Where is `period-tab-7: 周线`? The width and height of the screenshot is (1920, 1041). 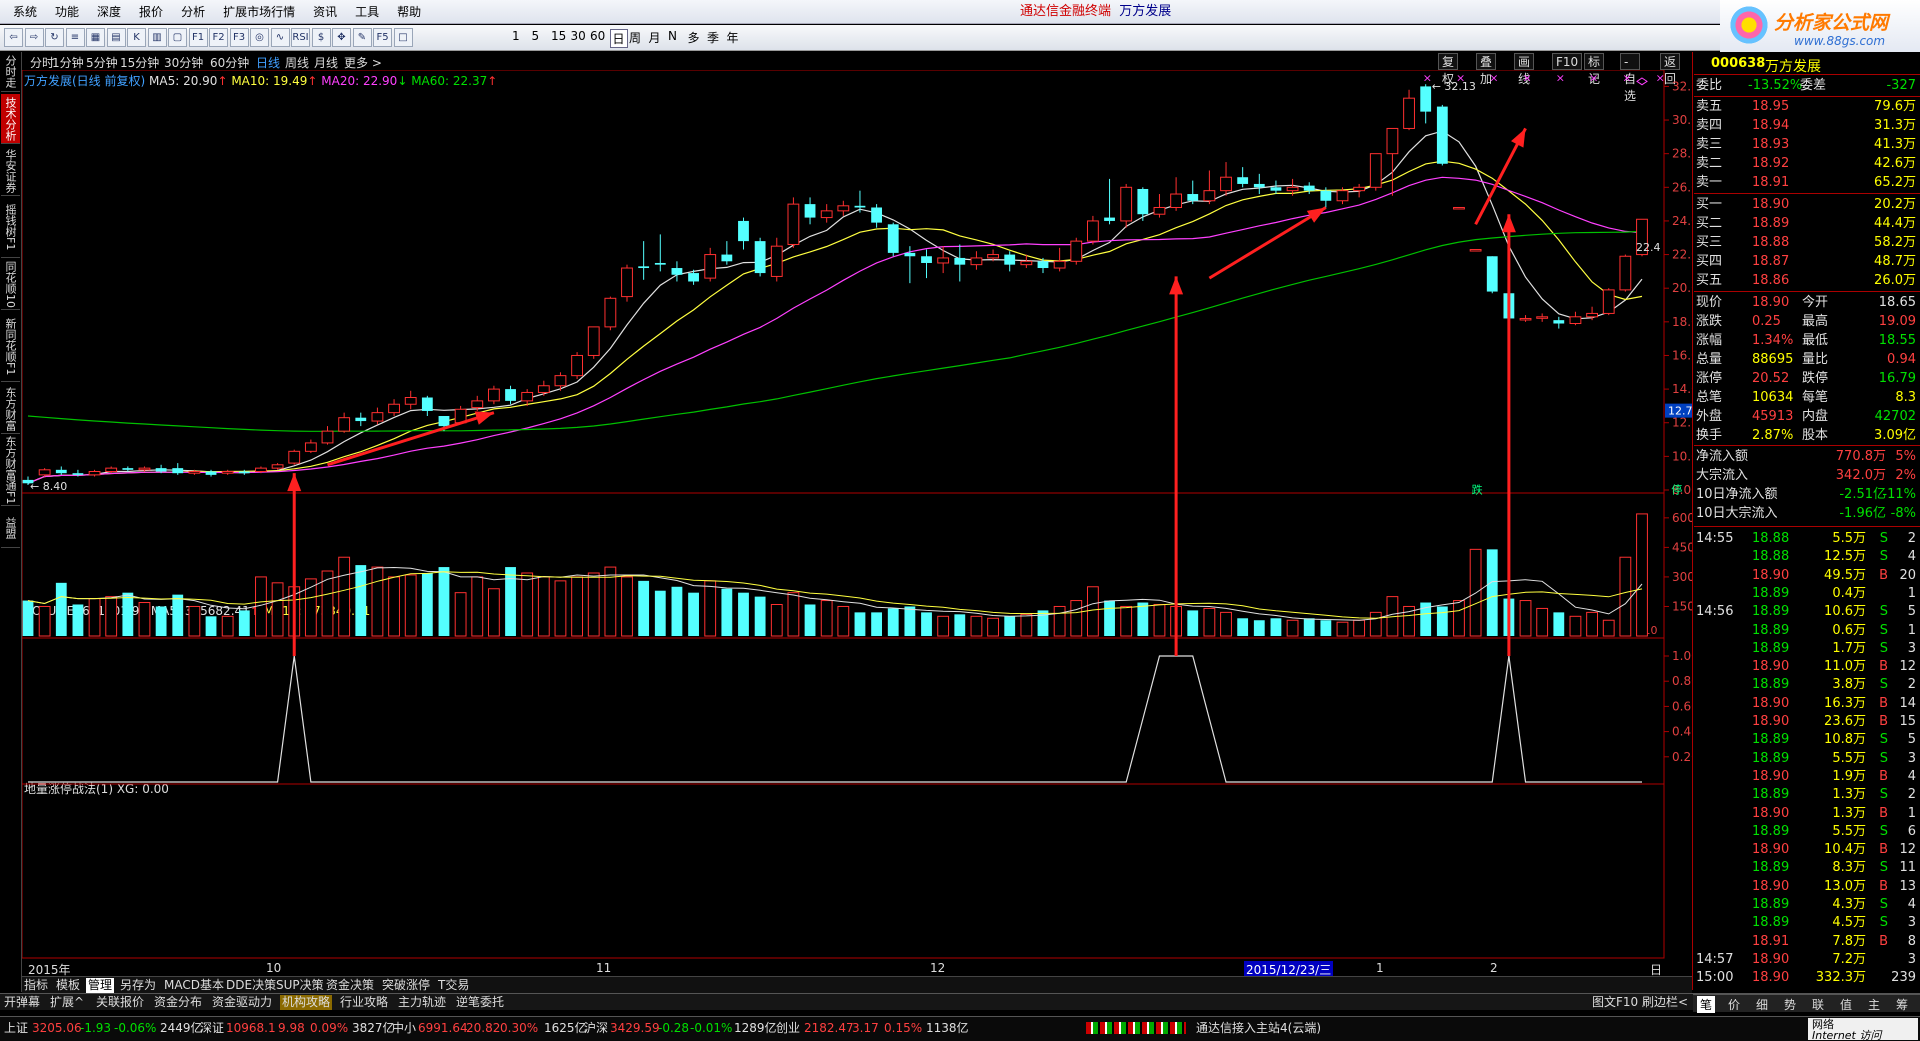 period-tab-7: 周线 is located at coordinates (297, 62).